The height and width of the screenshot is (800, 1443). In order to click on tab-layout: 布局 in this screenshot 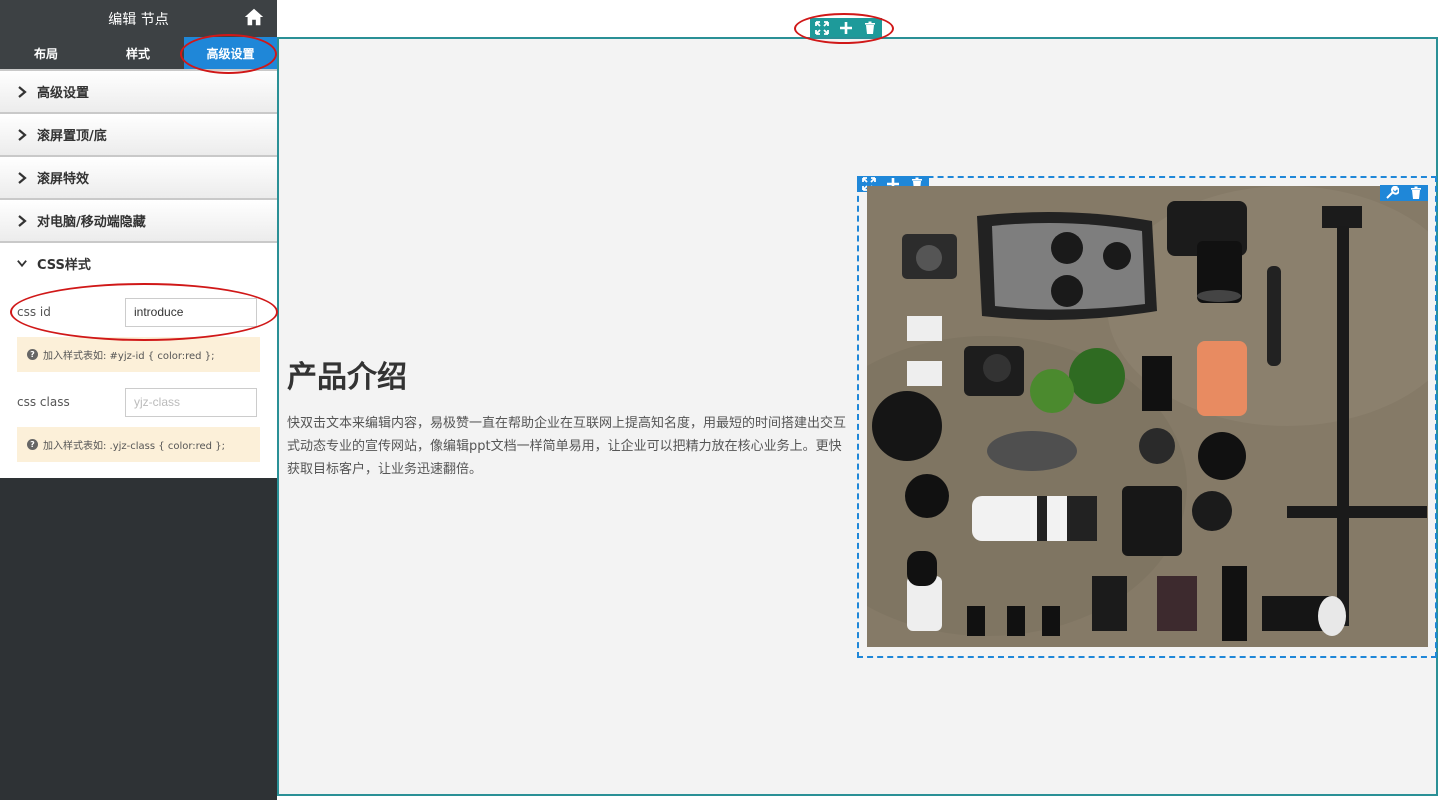, I will do `click(46, 53)`.